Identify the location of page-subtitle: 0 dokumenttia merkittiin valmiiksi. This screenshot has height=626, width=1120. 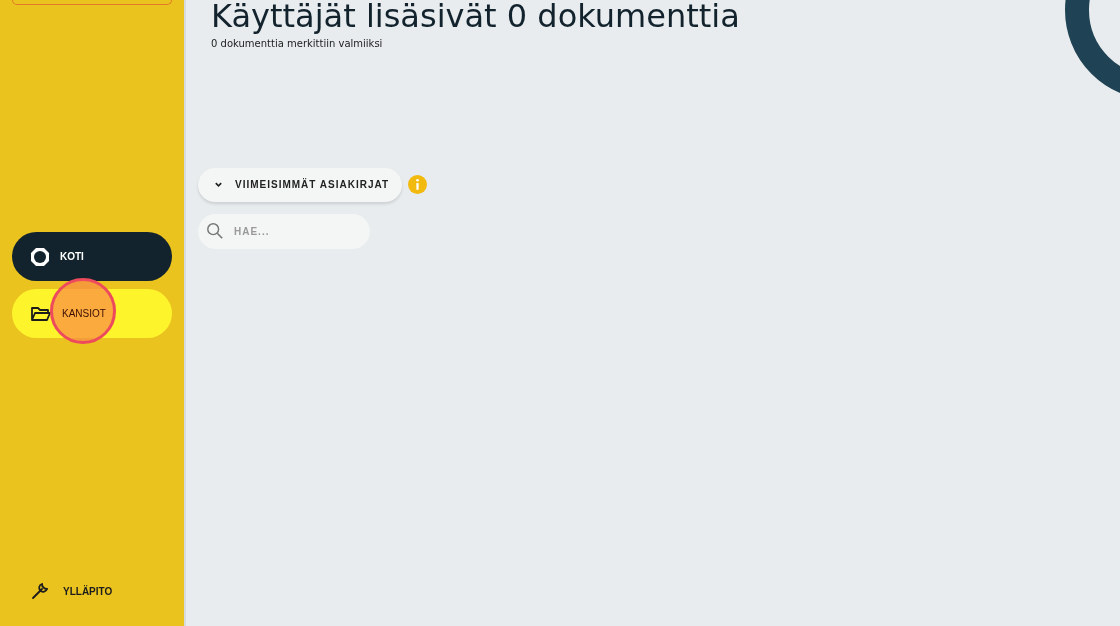
(297, 43).